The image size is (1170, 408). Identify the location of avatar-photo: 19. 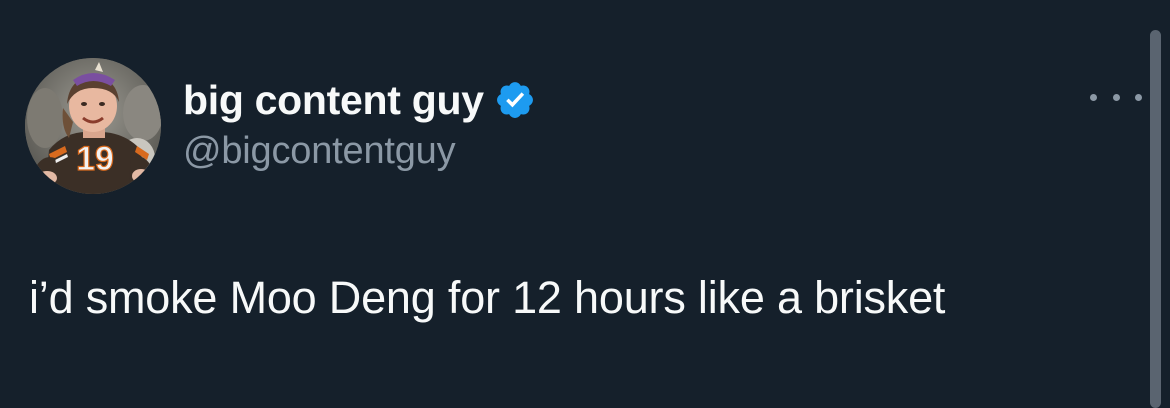
(93, 126).